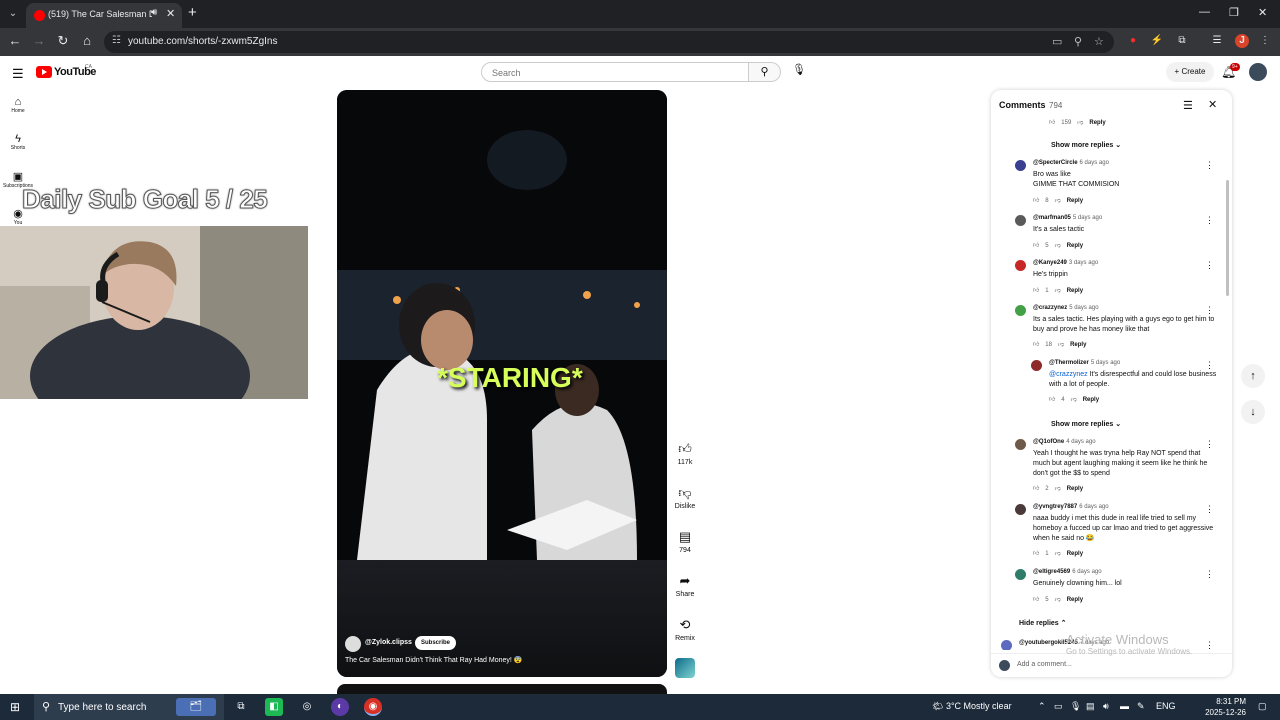  What do you see at coordinates (1057, 41) in the screenshot?
I see `cast-icon: ▭` at bounding box center [1057, 41].